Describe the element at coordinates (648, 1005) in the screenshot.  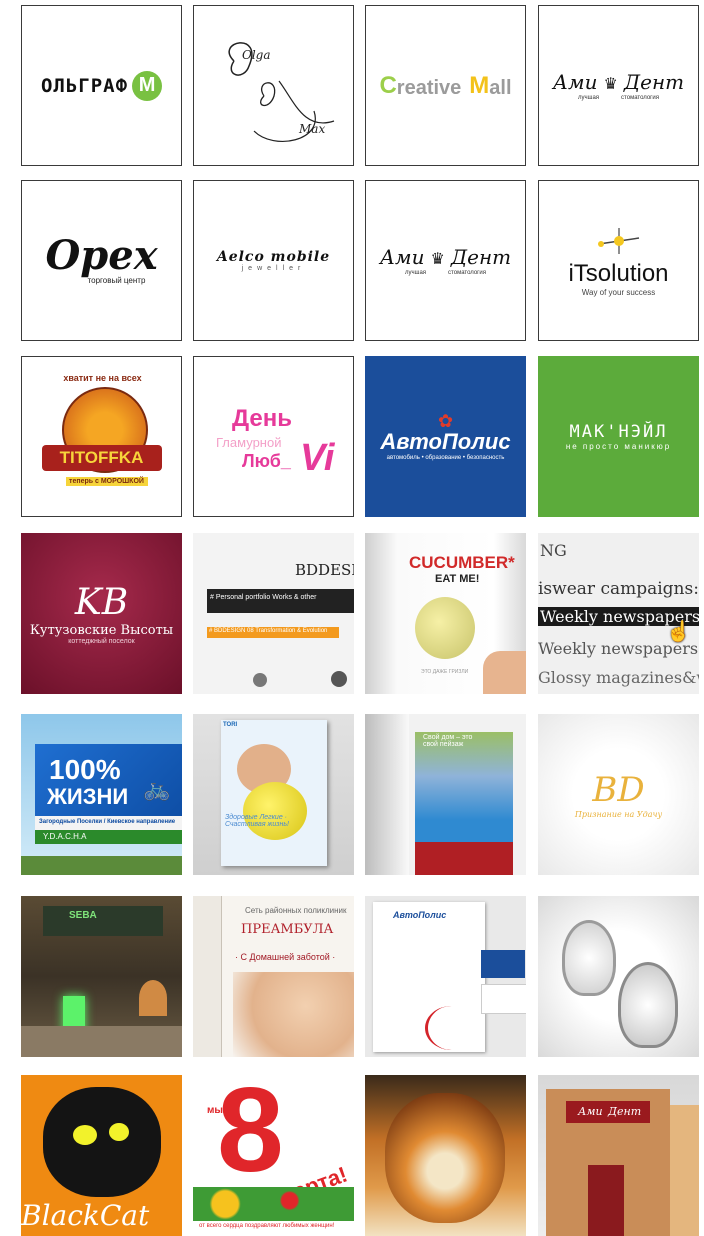
I see `earring-right` at that location.